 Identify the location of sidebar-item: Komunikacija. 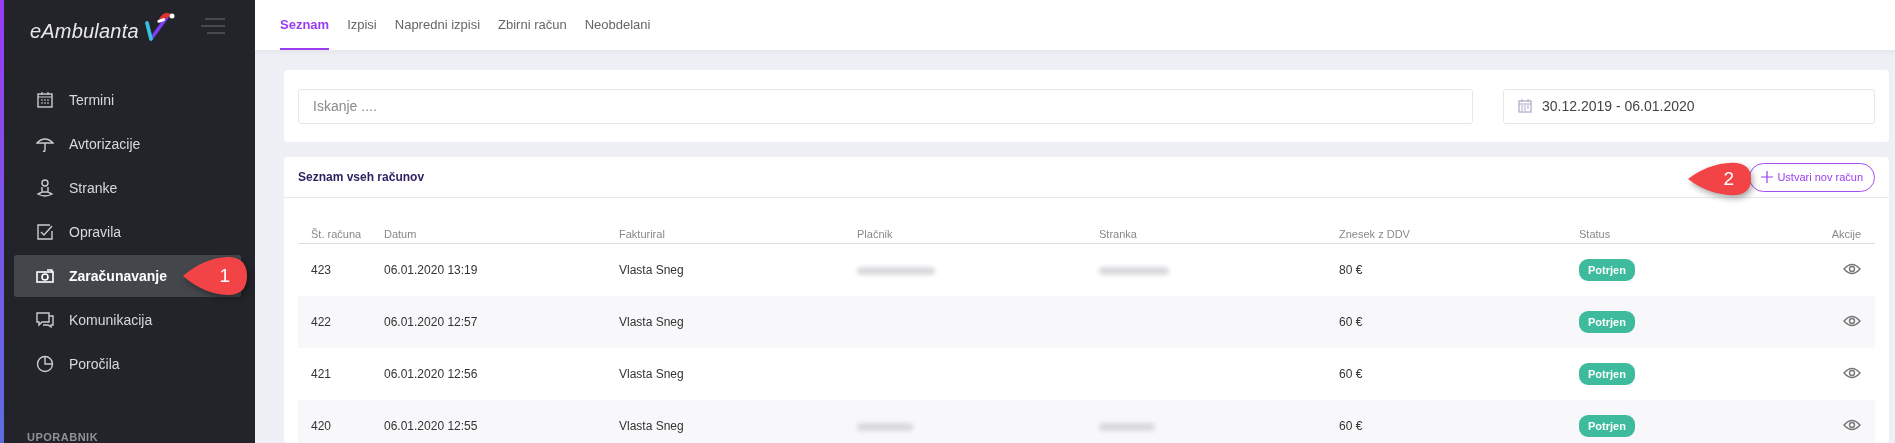
(127, 320).